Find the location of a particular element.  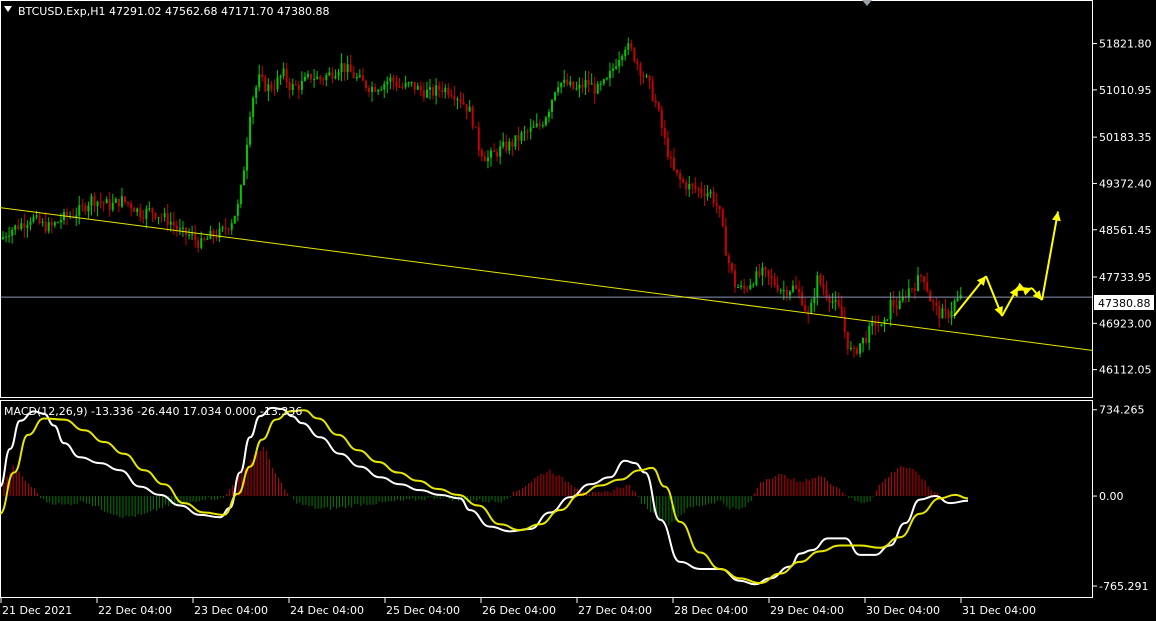

current-price-text: 47380.88 is located at coordinates (1124, 303).